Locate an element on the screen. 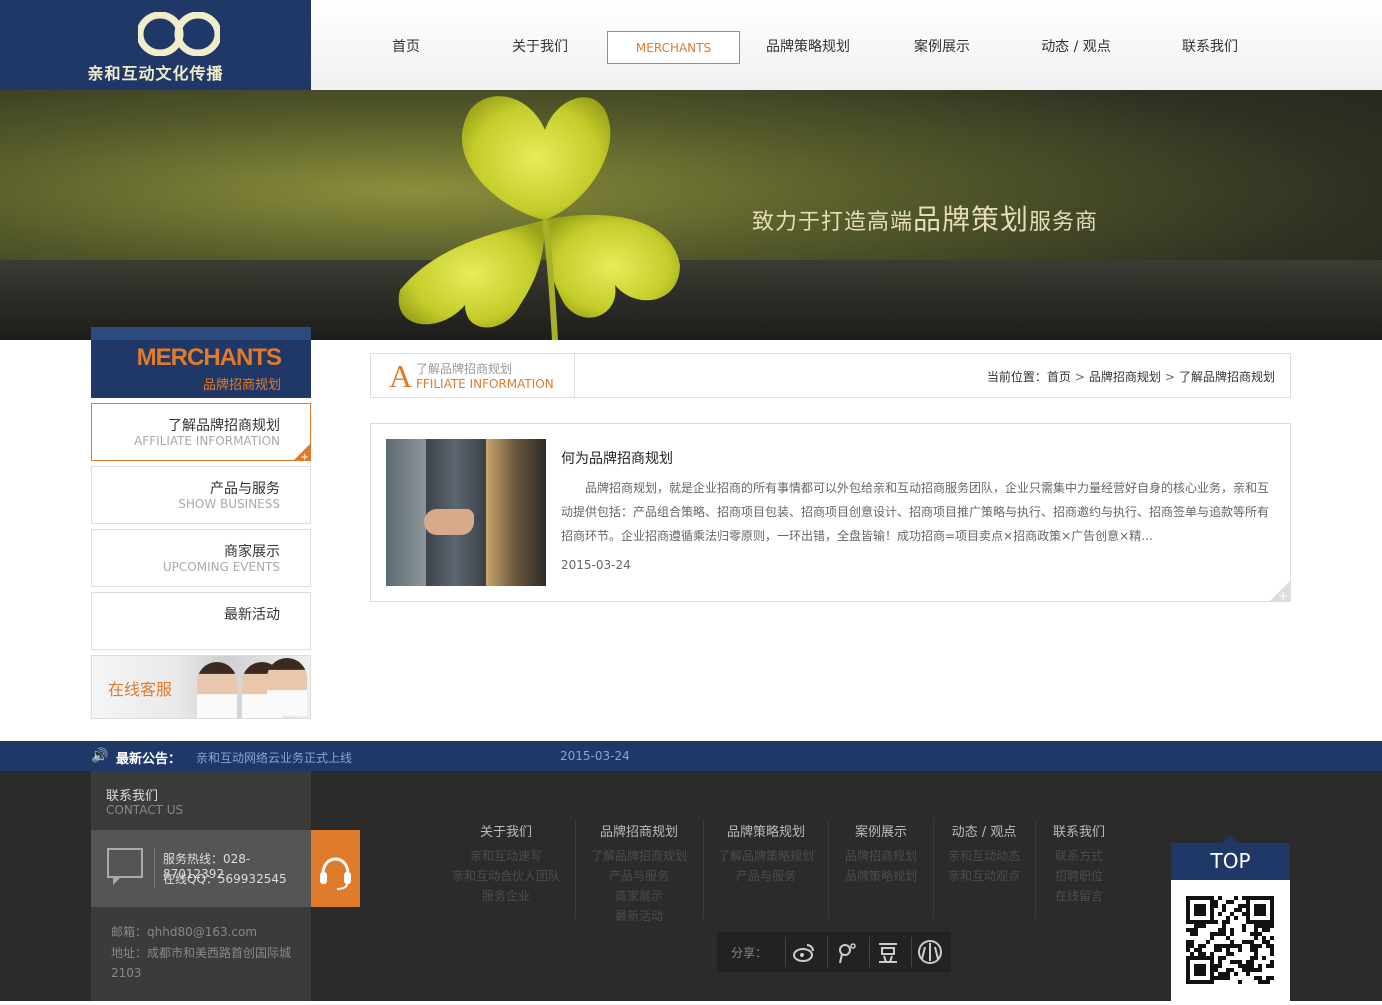 The height and width of the screenshot is (1005, 1382). footer-link: 亲和互动动态 is located at coordinates (984, 856).